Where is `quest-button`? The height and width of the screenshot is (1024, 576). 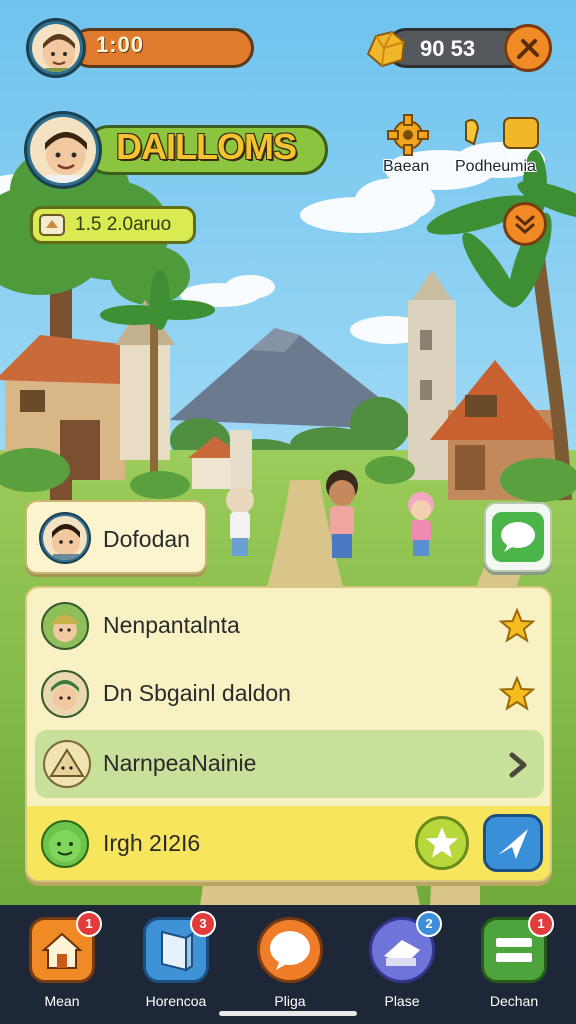
quest-button is located at coordinates (525, 224).